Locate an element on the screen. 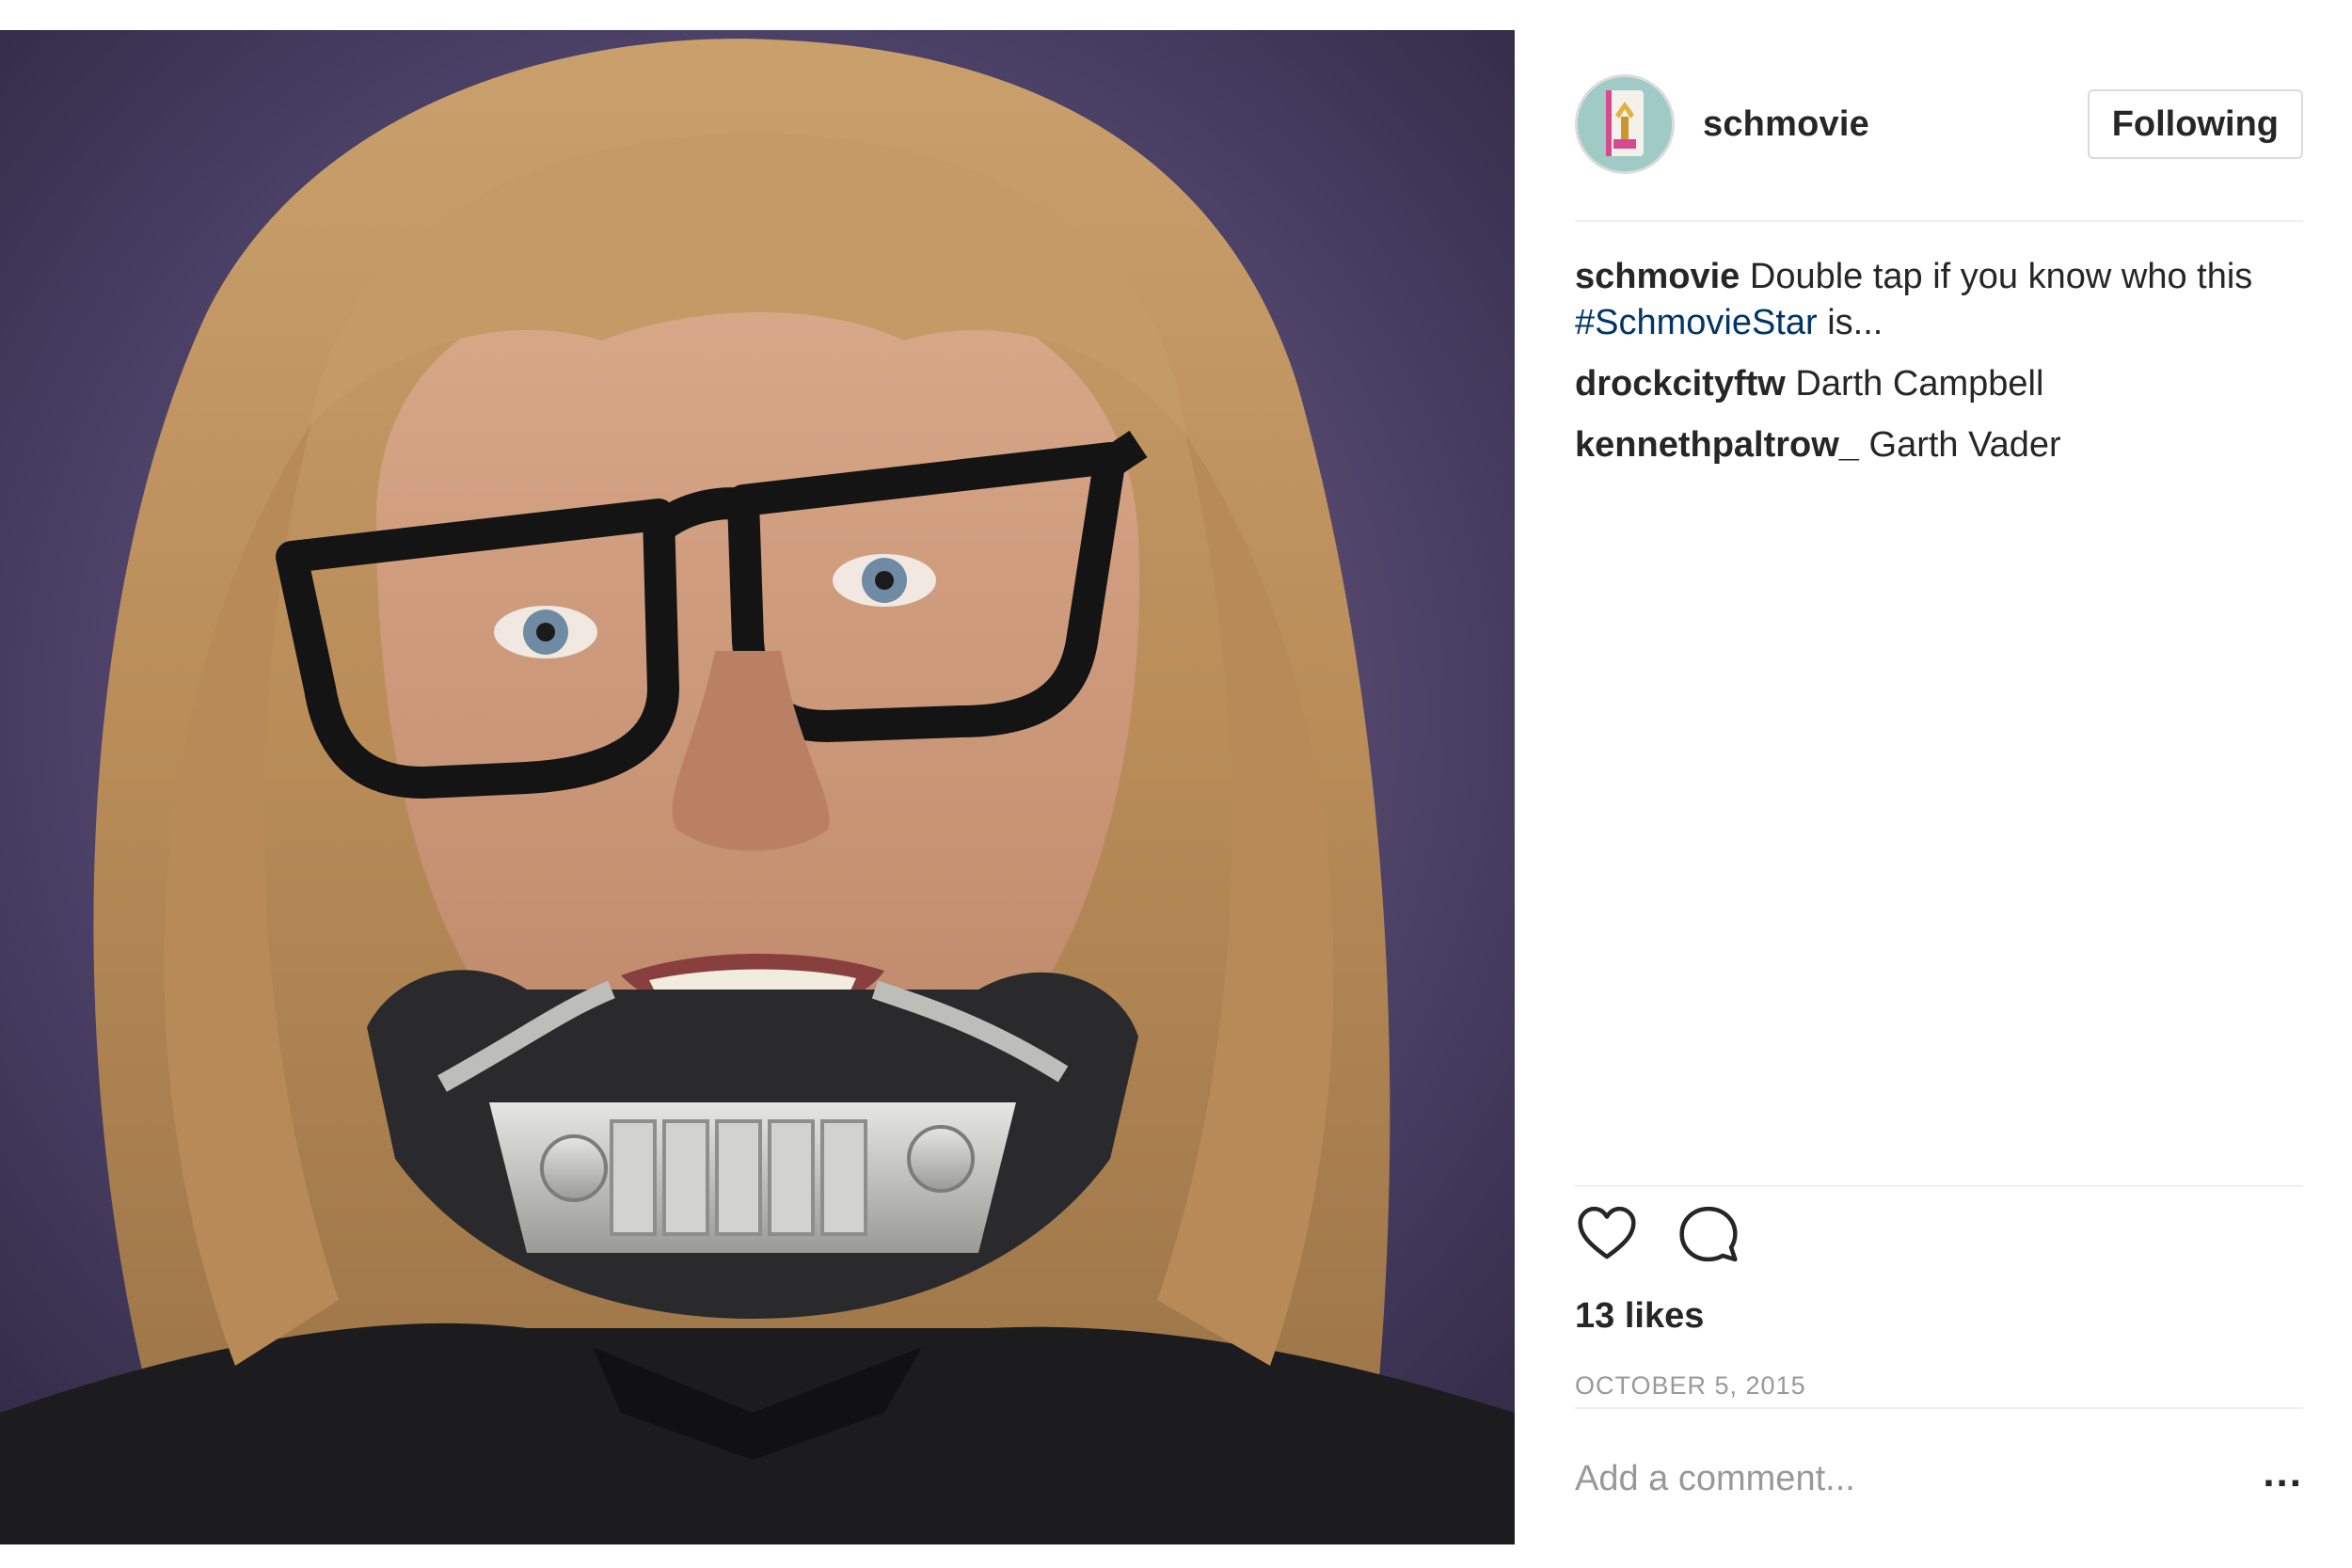  add-comment-input is located at coordinates (1919, 1478).